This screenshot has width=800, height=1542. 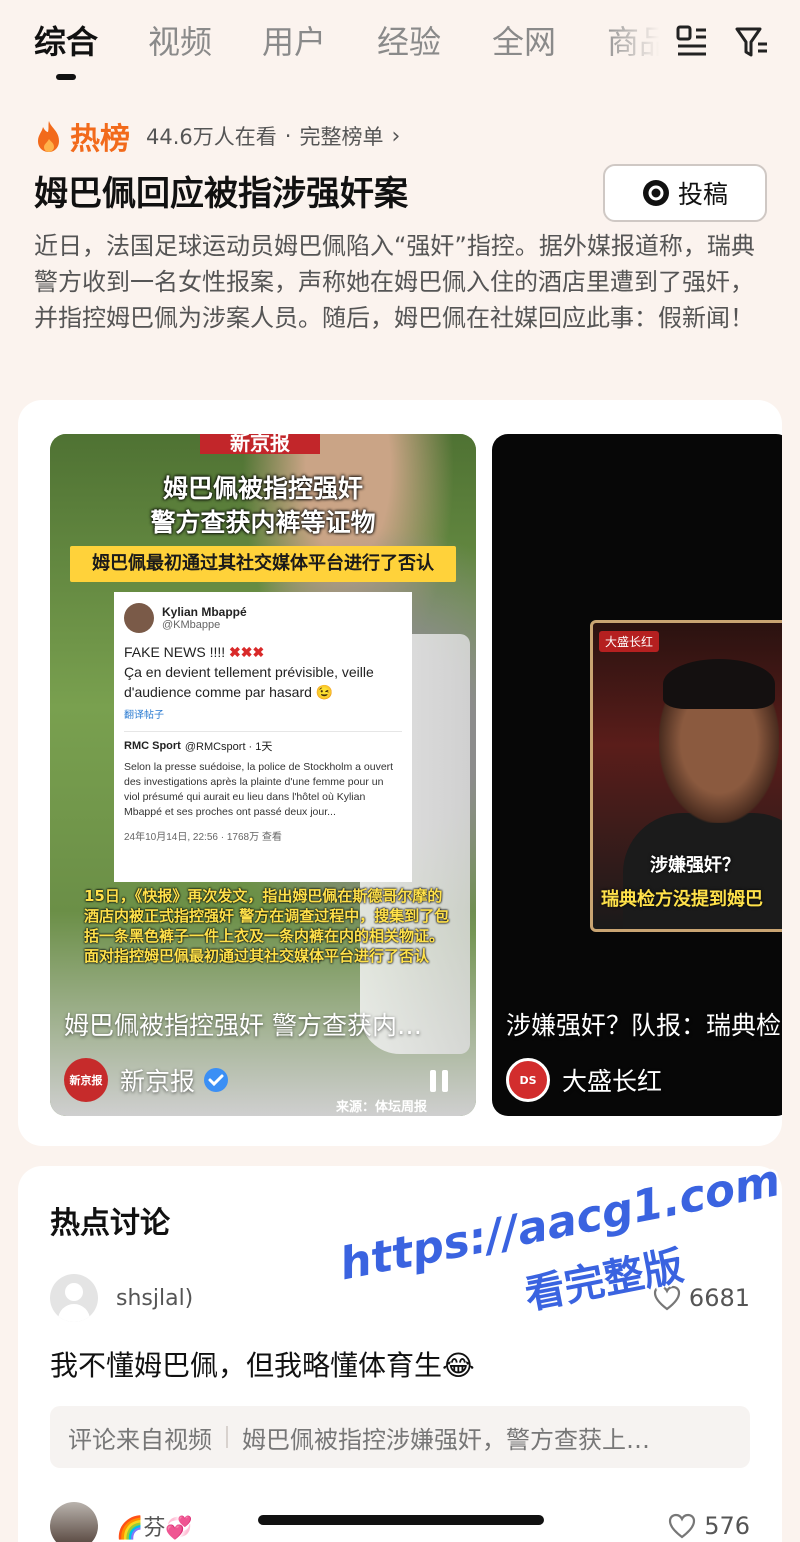 What do you see at coordinates (144, 715) in the screenshot?
I see `tweet-translate: 翻译帖子` at bounding box center [144, 715].